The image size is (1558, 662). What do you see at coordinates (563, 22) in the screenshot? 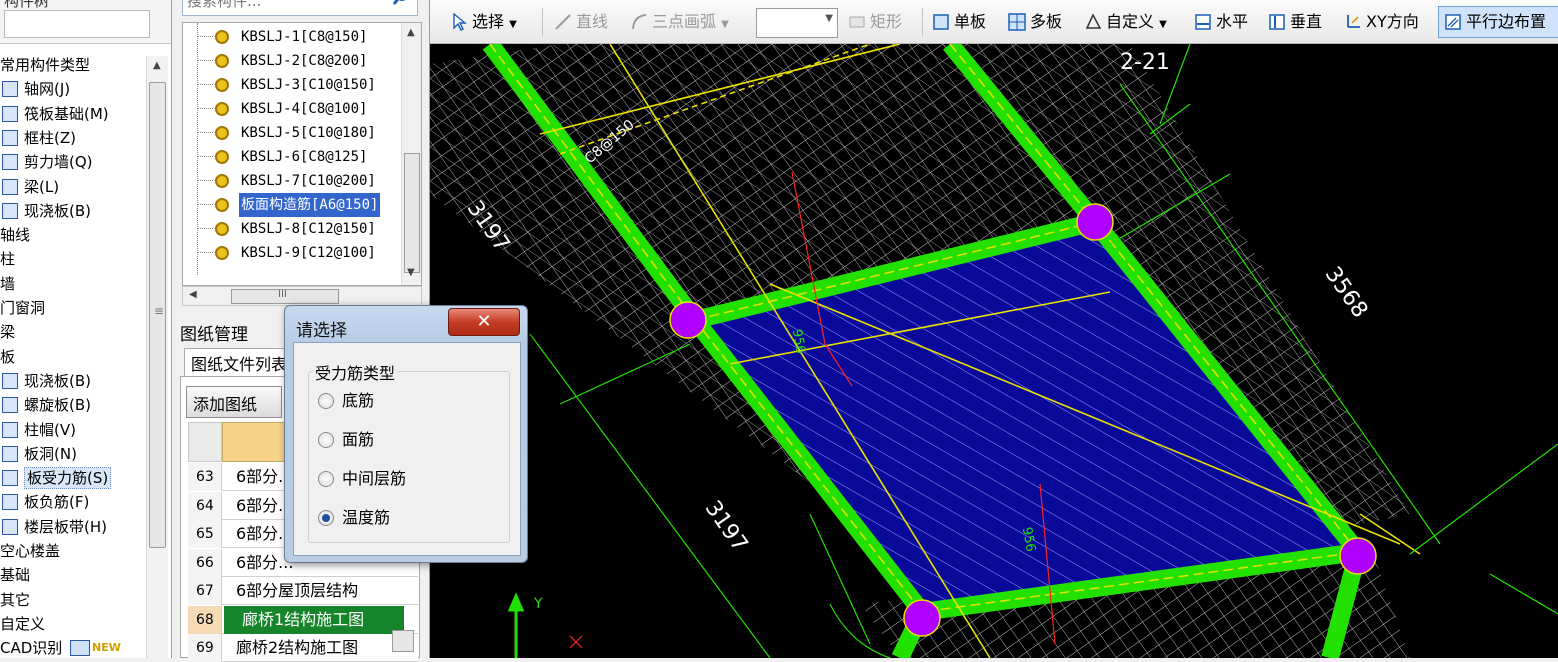
I see `line-icon` at bounding box center [563, 22].